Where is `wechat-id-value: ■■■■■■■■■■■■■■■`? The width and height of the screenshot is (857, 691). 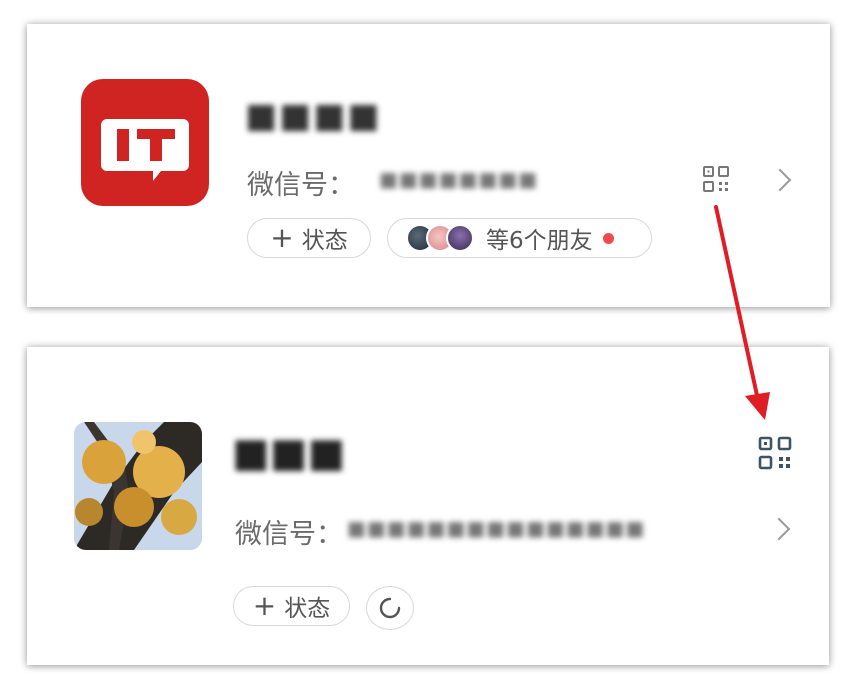 wechat-id-value: ■■■■■■■■■■■■■■■ is located at coordinates (496, 528).